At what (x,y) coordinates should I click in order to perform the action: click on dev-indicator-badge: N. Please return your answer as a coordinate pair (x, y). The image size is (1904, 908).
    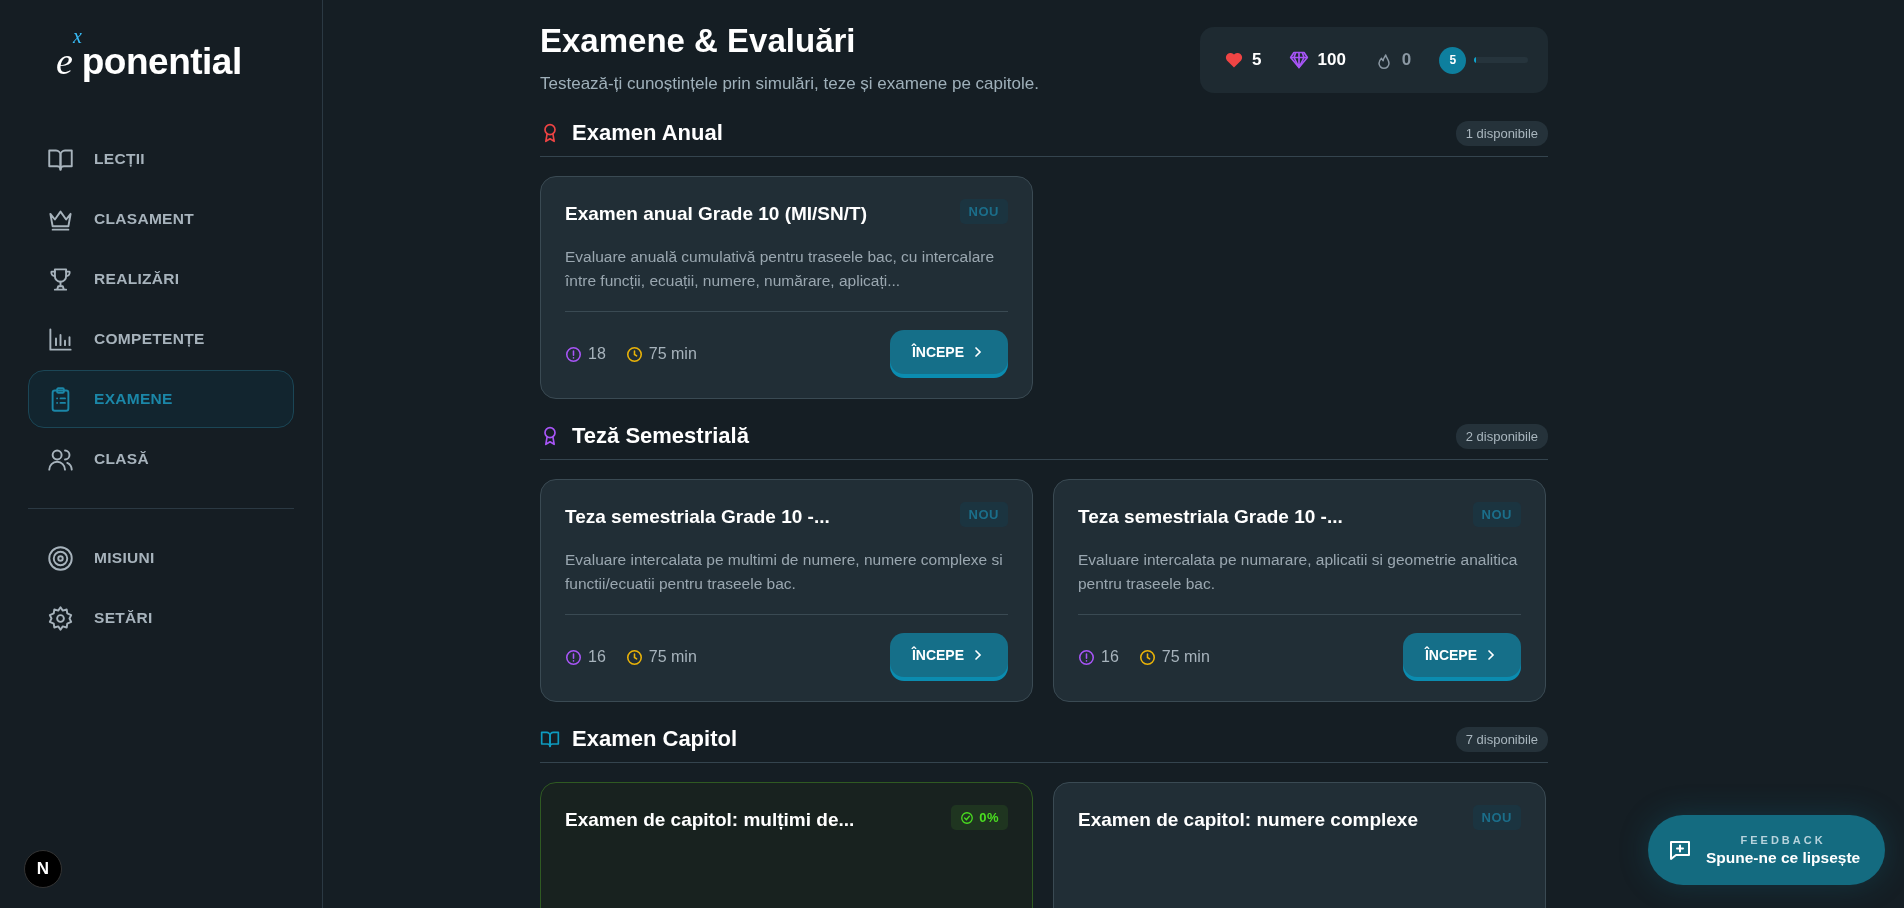
    Looking at the image, I should click on (43, 869).